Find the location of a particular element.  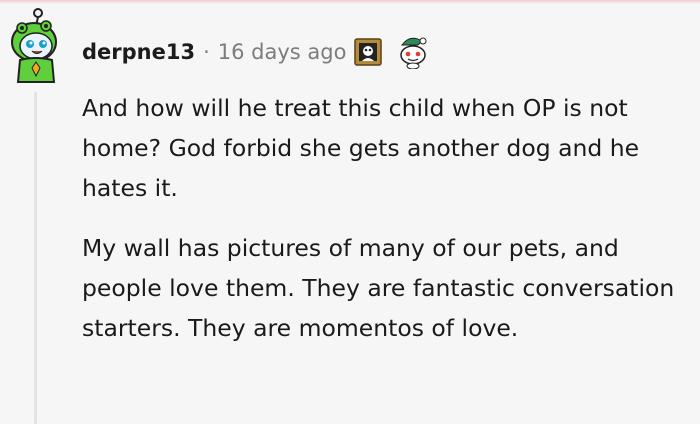

snoo-with-hat-award-icon is located at coordinates (413, 52).